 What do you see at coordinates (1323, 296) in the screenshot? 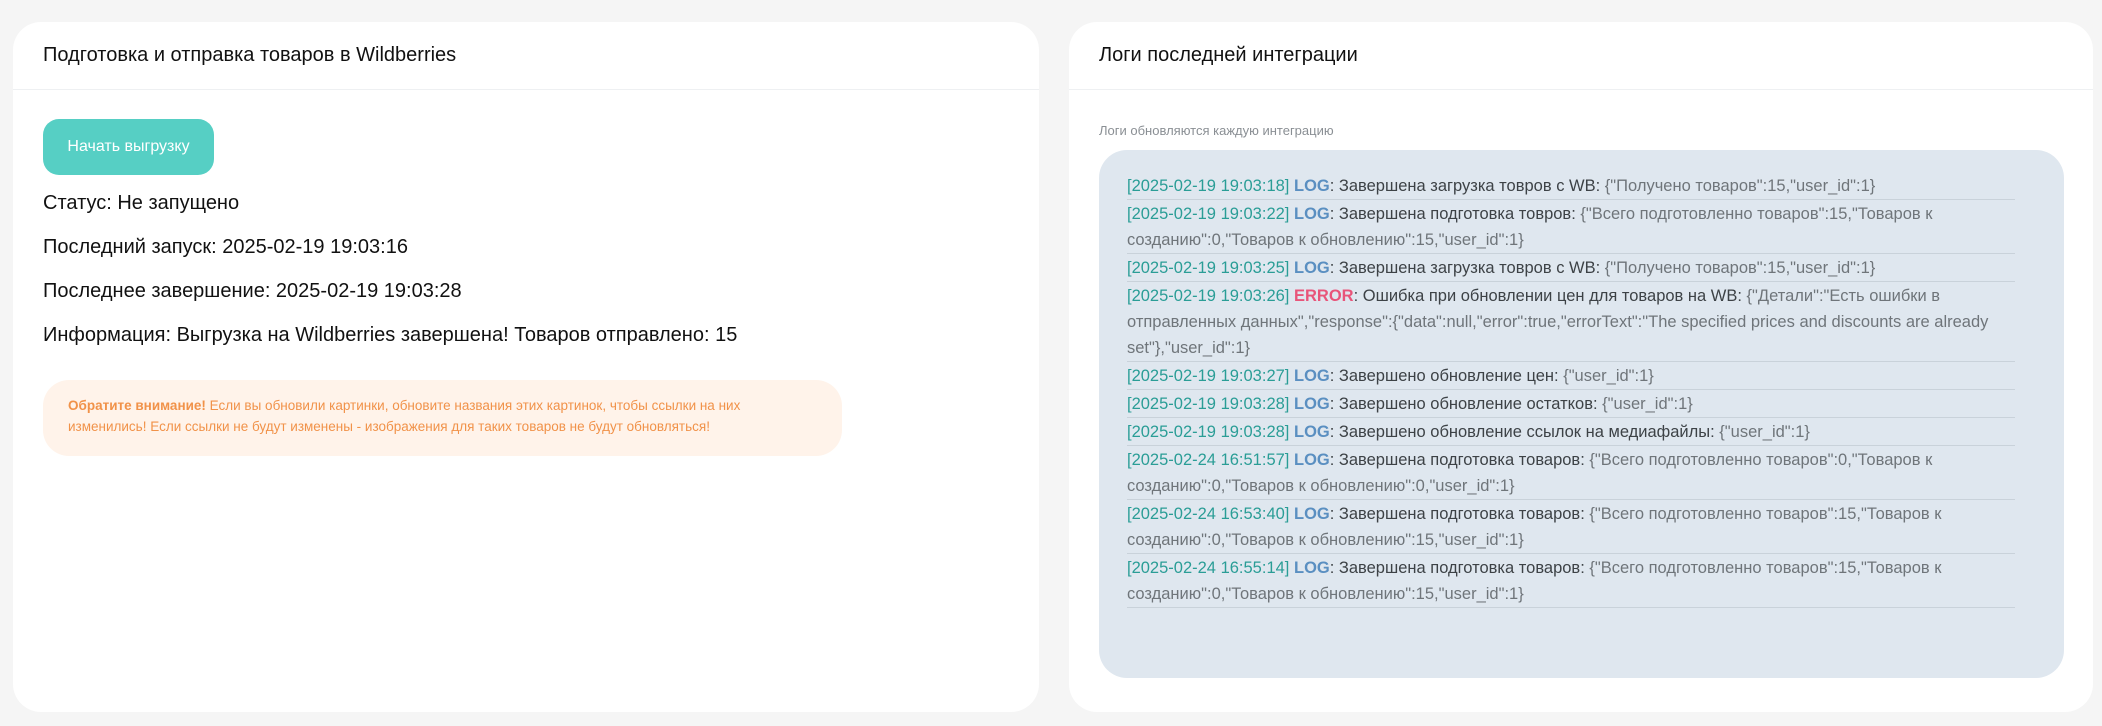
I see `log-level-error: ERROR` at bounding box center [1323, 296].